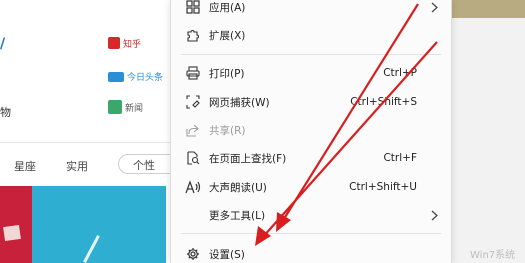  What do you see at coordinates (311, 35) in the screenshot?
I see `menu-item-extensions: 扩展(X)` at bounding box center [311, 35].